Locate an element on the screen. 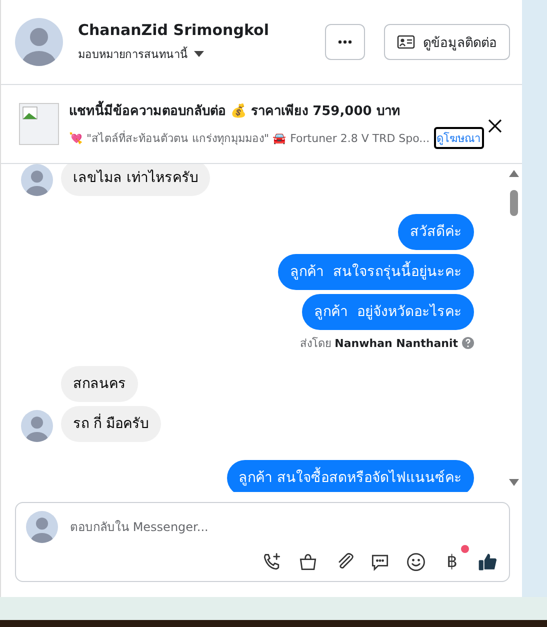 This screenshot has width=547, height=627. scroll-down-icon is located at coordinates (514, 482).